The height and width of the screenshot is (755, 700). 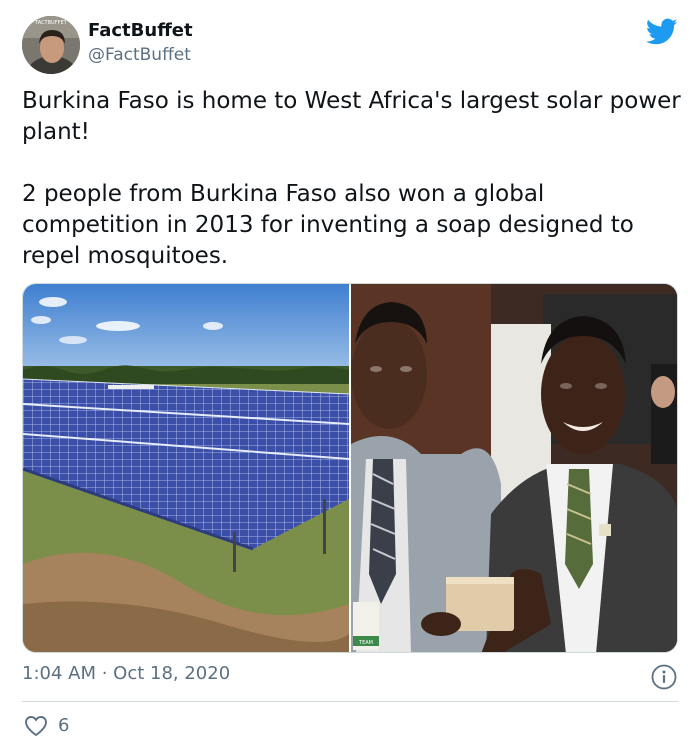 I want to click on user-handle: @FactBuffet, so click(x=139, y=55).